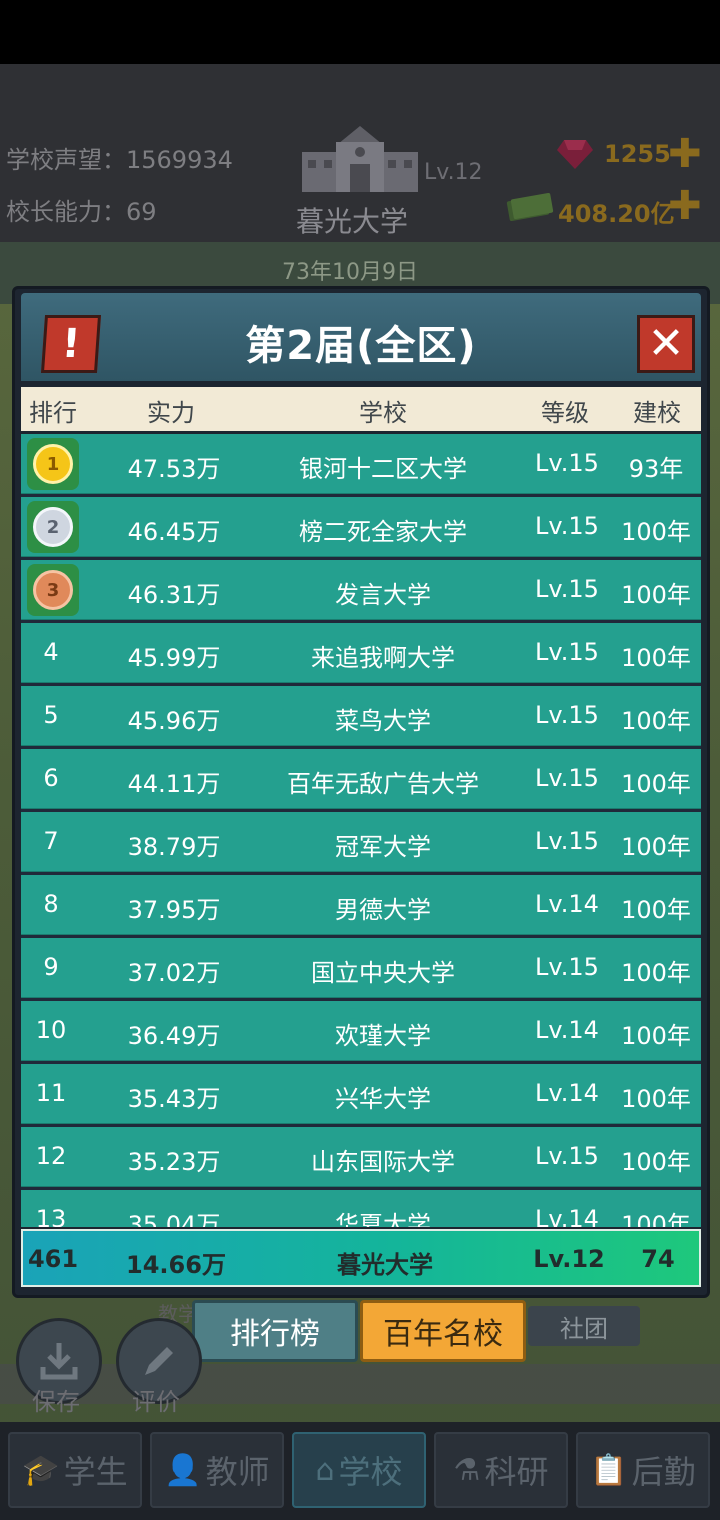 The image size is (720, 1520). I want to click on row-school: 华夏大学, so click(383, 1219).